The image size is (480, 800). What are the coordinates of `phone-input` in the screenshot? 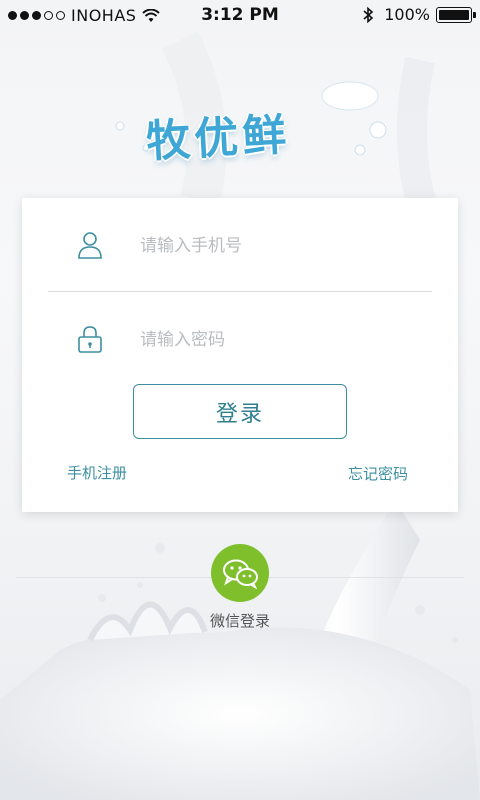 It's located at (280, 246).